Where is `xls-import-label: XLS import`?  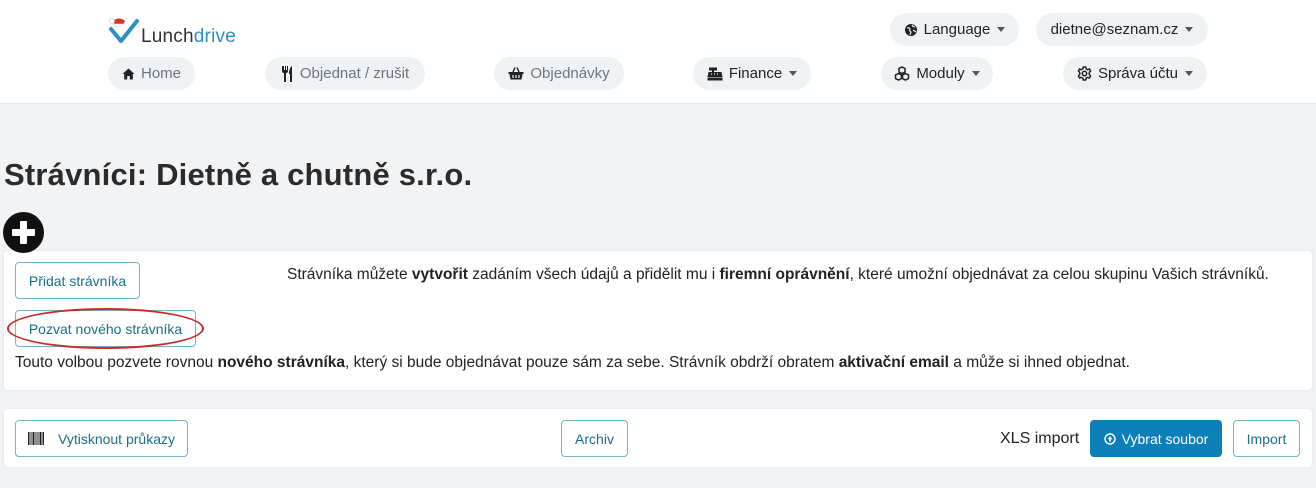
xls-import-label: XLS import is located at coordinates (1040, 438).